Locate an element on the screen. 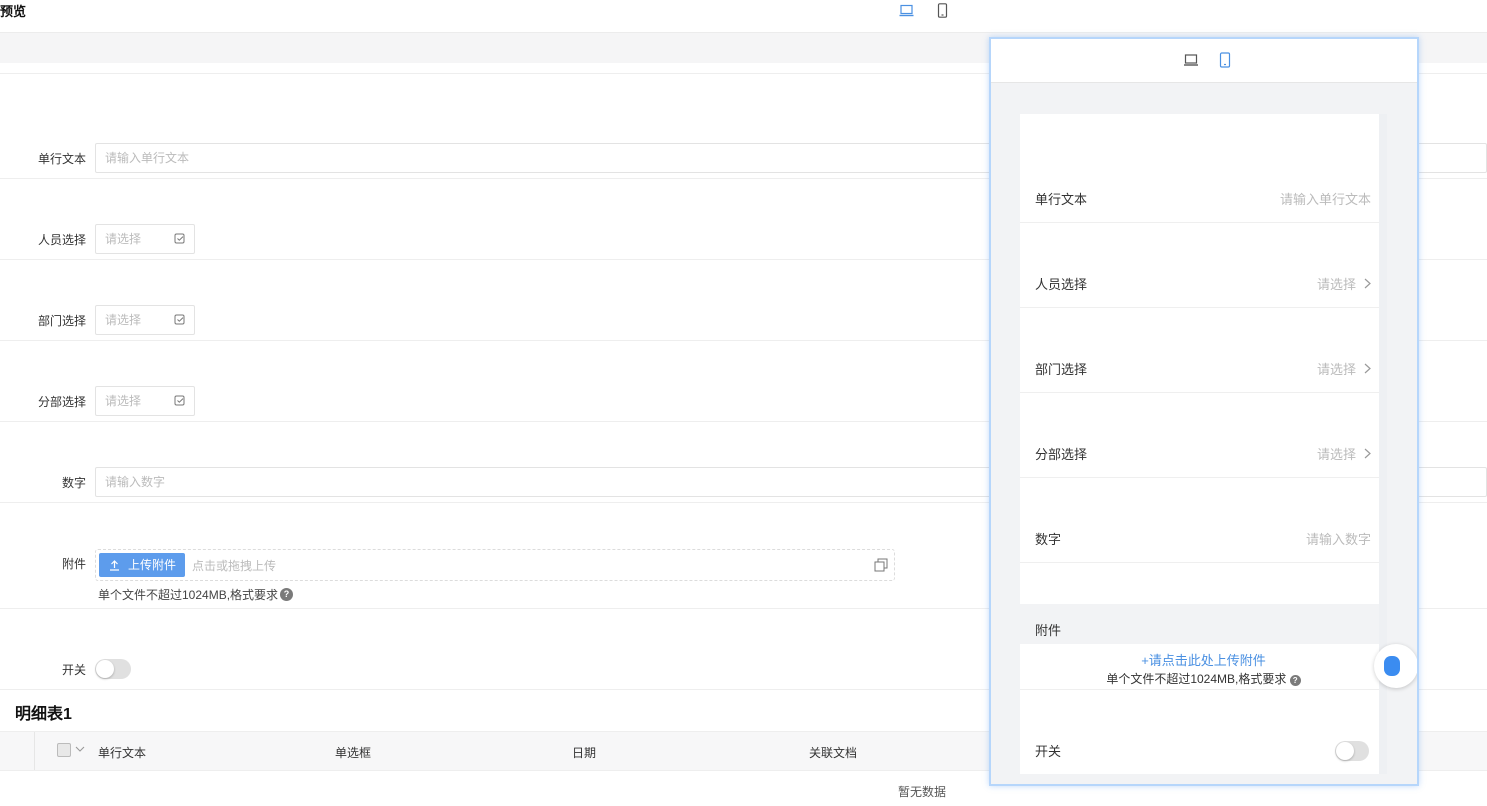  mobile-field-value: 请输入单行文本 is located at coordinates (1325, 198).